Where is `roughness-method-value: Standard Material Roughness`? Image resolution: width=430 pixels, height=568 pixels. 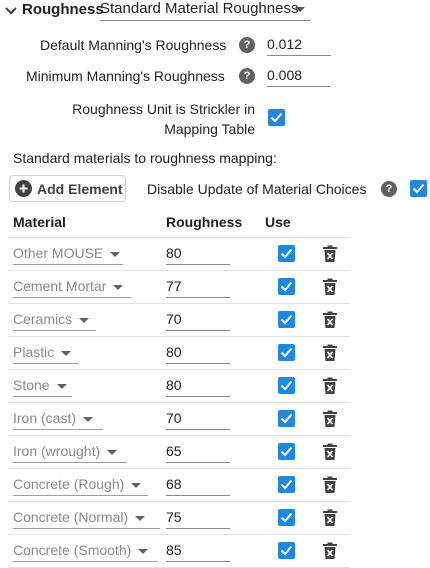 roughness-method-value: Standard Material Roughness is located at coordinates (199, 8).